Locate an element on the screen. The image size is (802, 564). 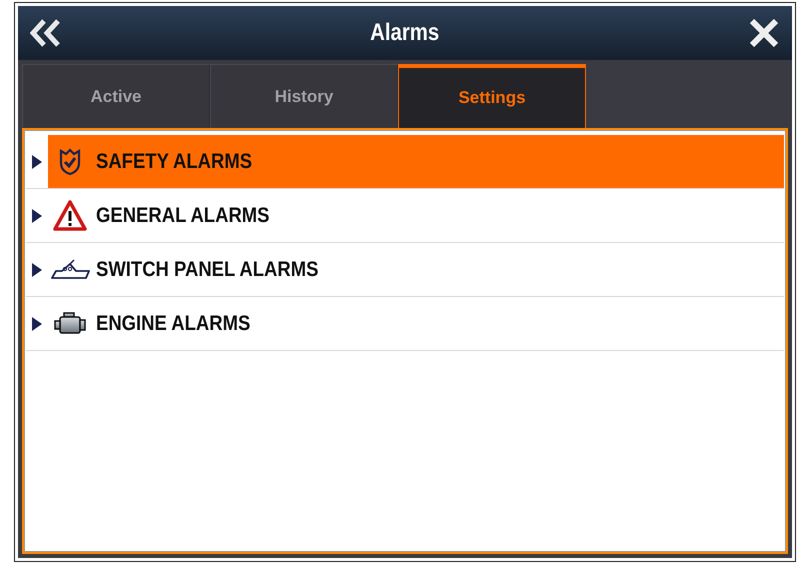
category-label: SAFETY ALARMS is located at coordinates (174, 162).